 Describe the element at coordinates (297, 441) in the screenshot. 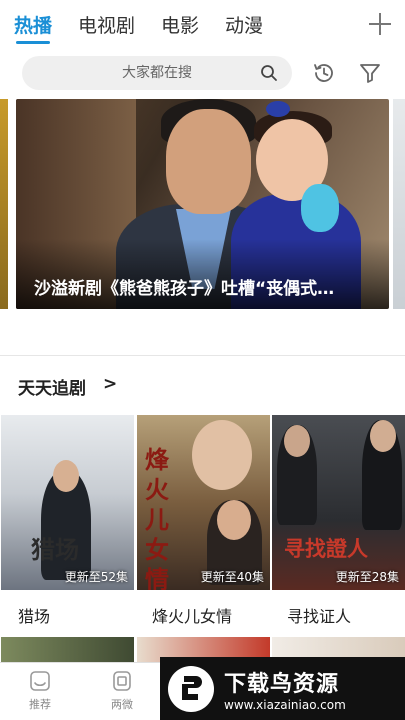

I see `poster-3-face-left` at that location.